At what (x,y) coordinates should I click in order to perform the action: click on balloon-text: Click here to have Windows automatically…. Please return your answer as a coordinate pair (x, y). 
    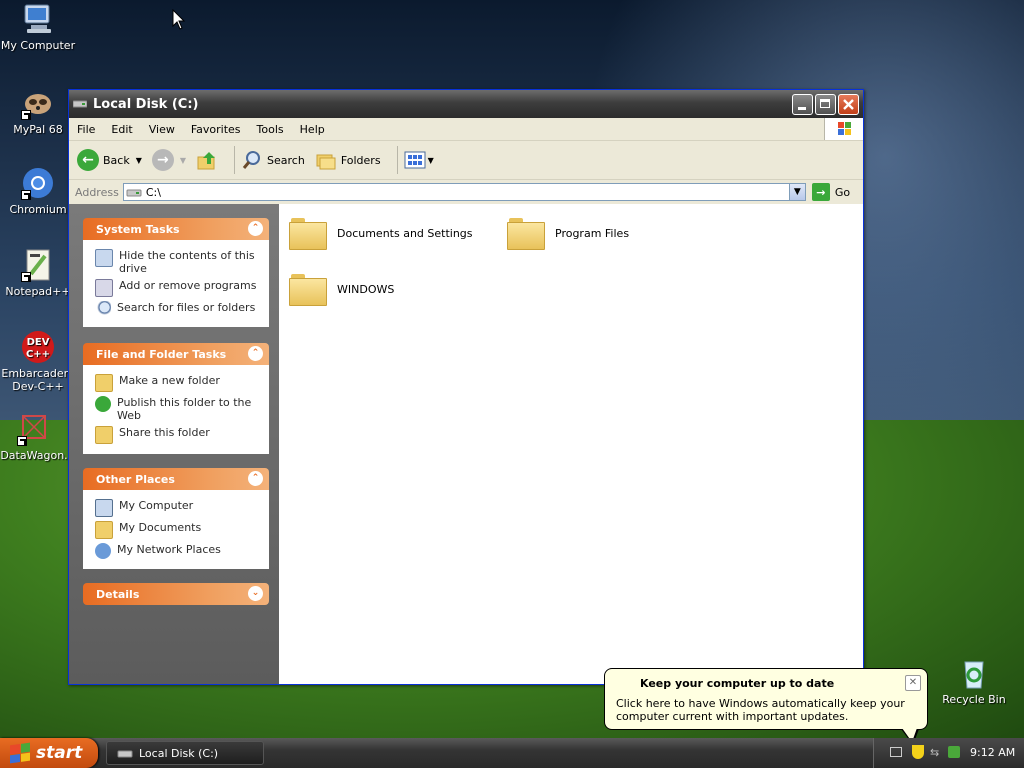
    Looking at the image, I should click on (760, 710).